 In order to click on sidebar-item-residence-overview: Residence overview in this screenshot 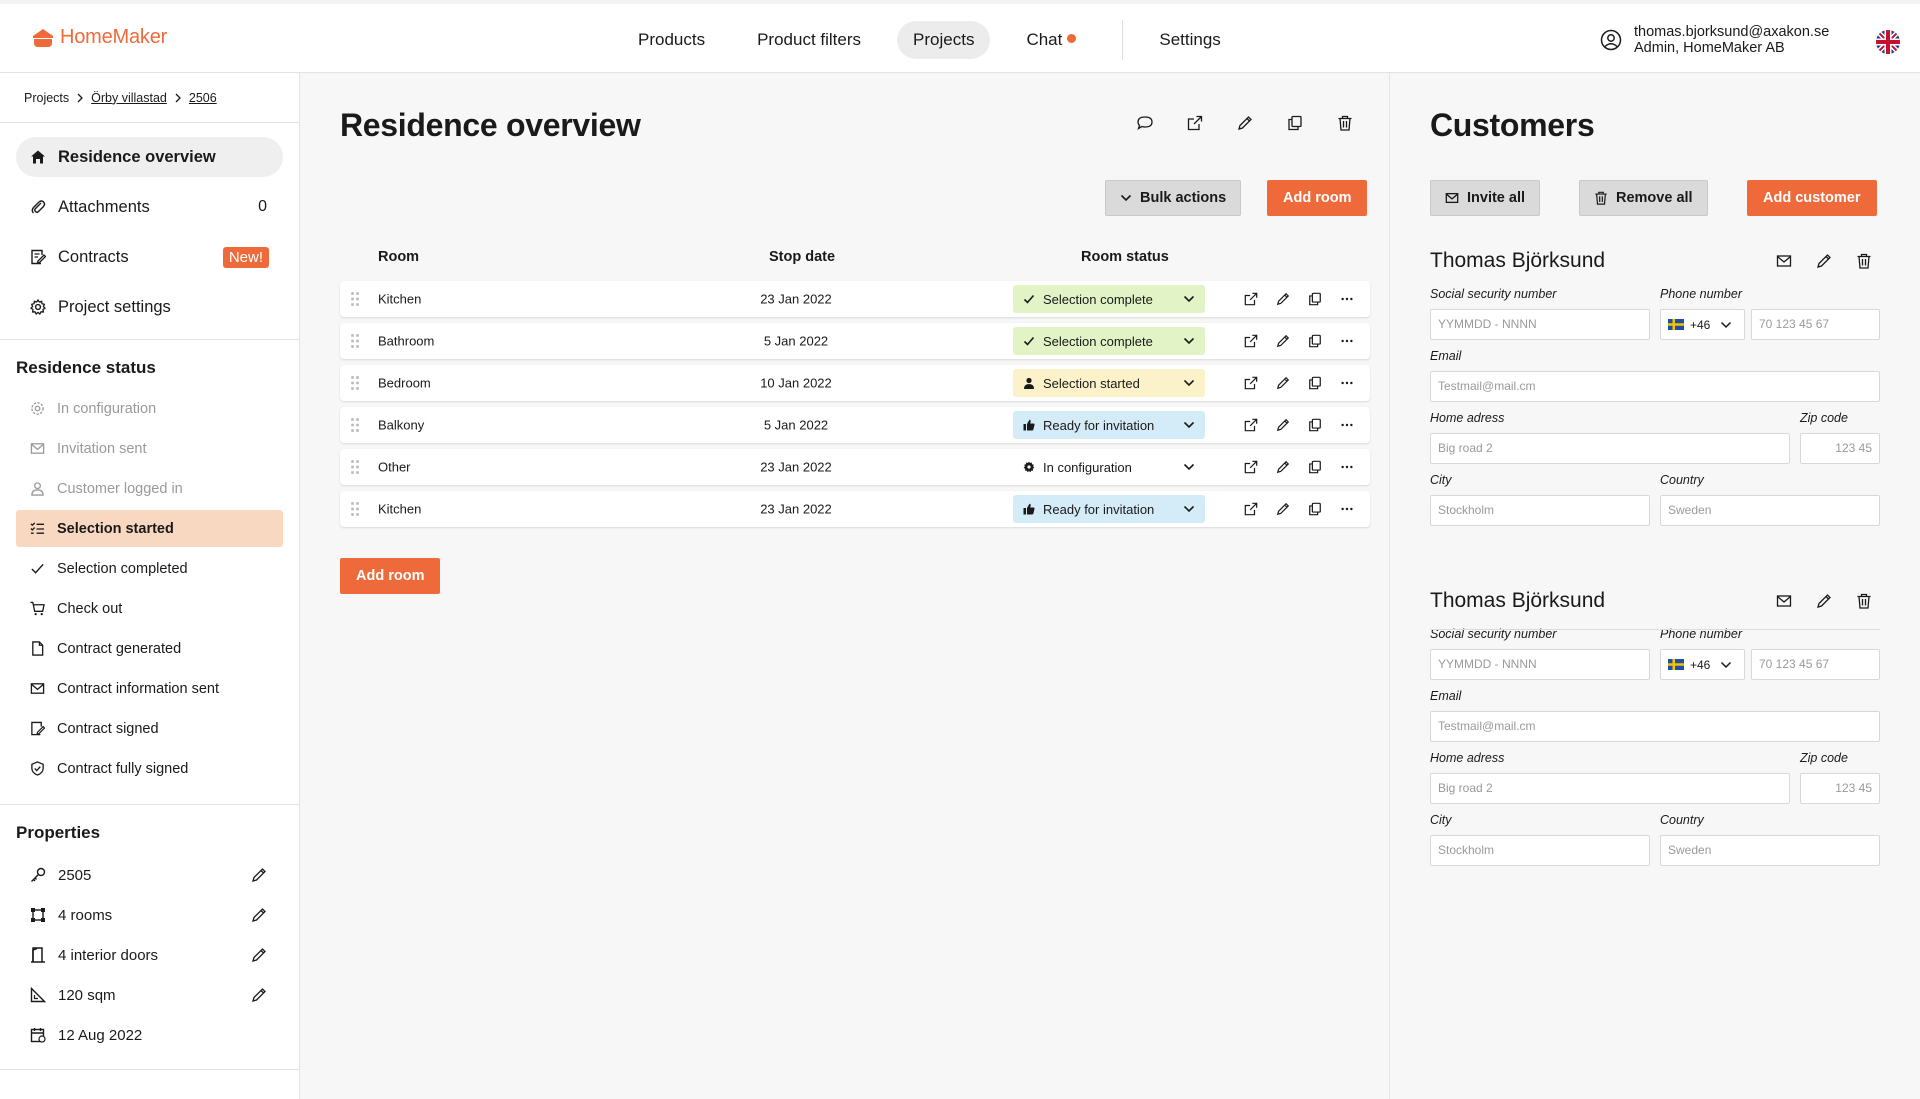, I will do `click(149, 157)`.